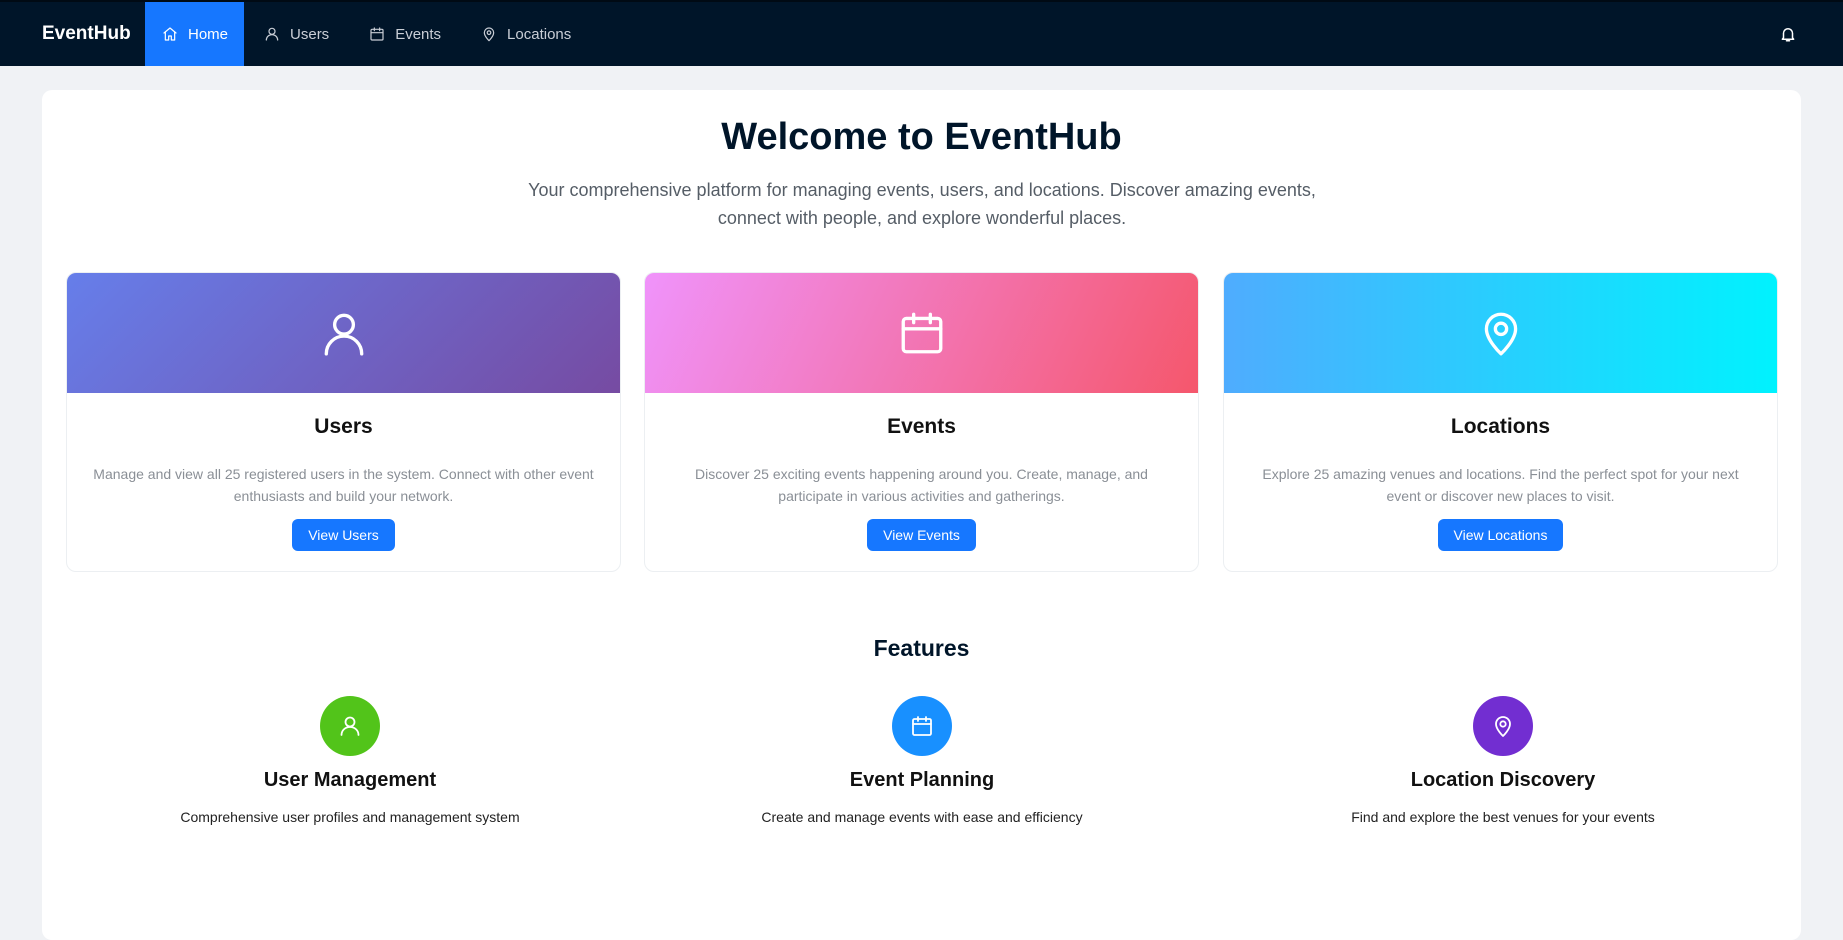 The height and width of the screenshot is (940, 1843). I want to click on card-title: Users, so click(343, 426).